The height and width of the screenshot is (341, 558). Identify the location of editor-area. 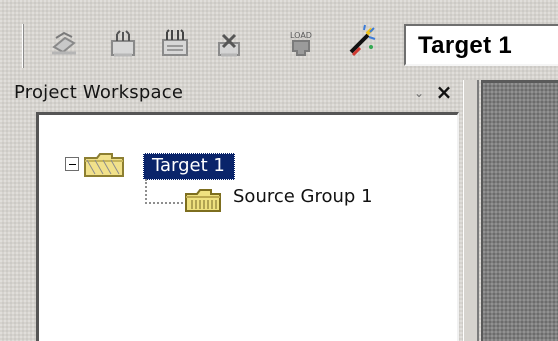
(519, 210).